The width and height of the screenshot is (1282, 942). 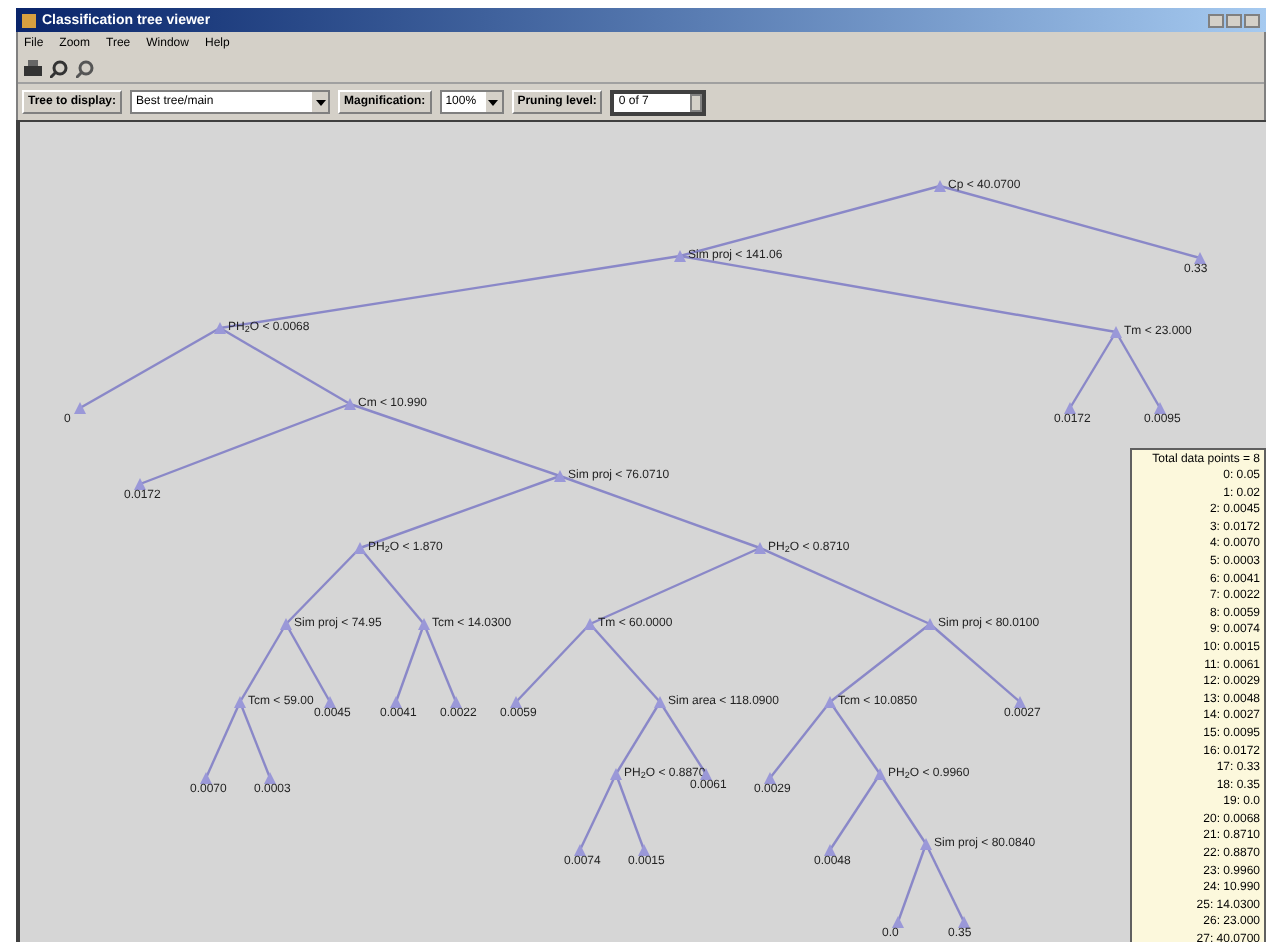 What do you see at coordinates (696, 102) in the screenshot?
I see `spinner-arrows-icon` at bounding box center [696, 102].